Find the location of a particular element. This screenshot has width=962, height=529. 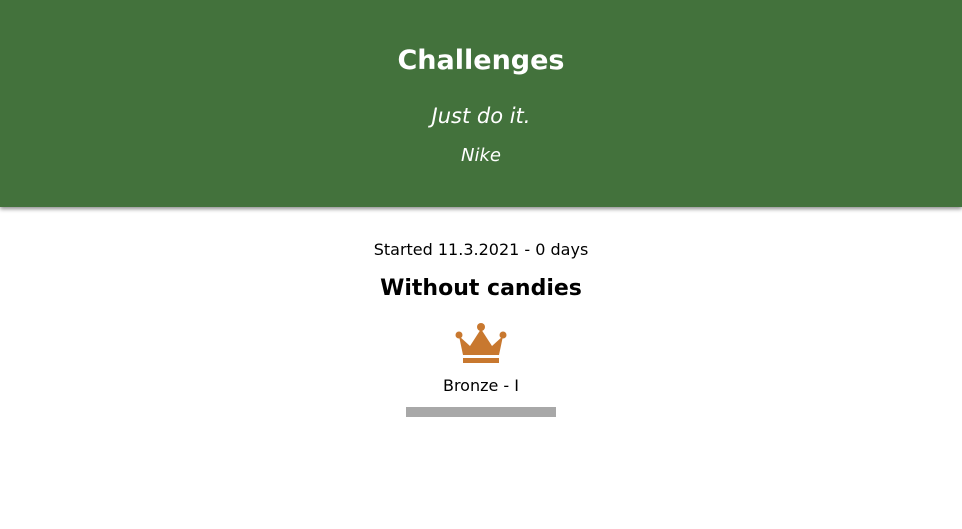

progress-bar is located at coordinates (481, 412).